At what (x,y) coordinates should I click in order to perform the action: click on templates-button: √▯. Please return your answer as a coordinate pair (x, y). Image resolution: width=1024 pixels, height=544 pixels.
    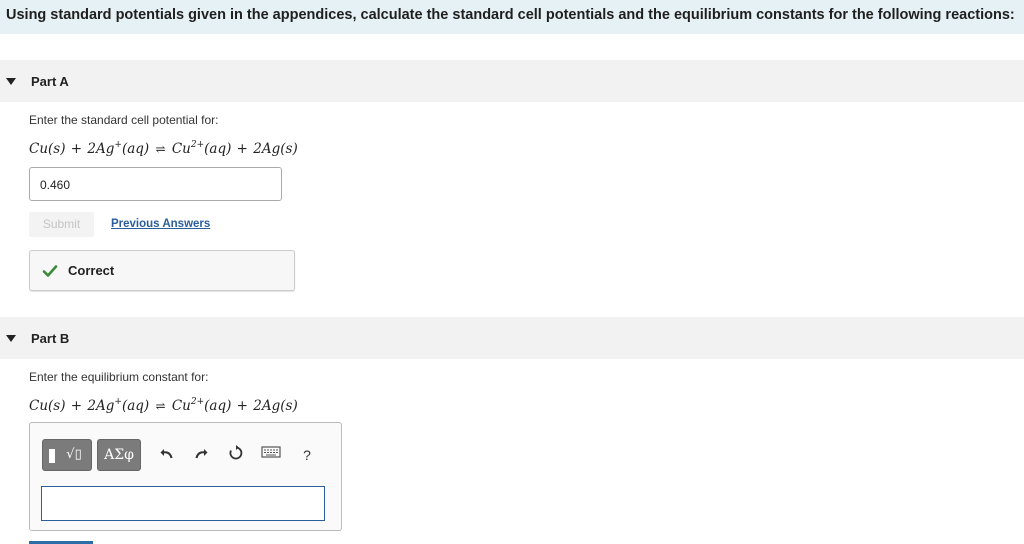
    Looking at the image, I should click on (67, 455).